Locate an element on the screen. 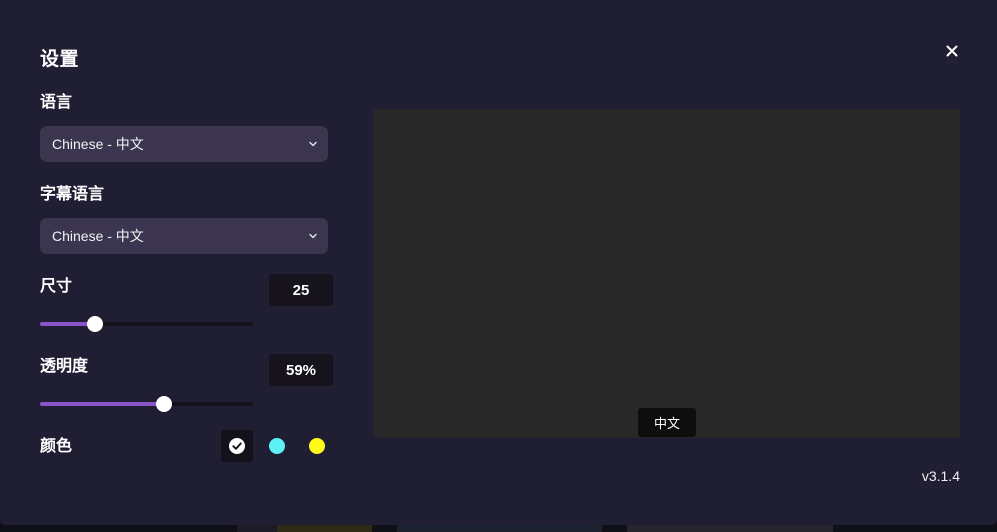 Image resolution: width=997 pixels, height=532 pixels. check-circle-icon is located at coordinates (237, 446).